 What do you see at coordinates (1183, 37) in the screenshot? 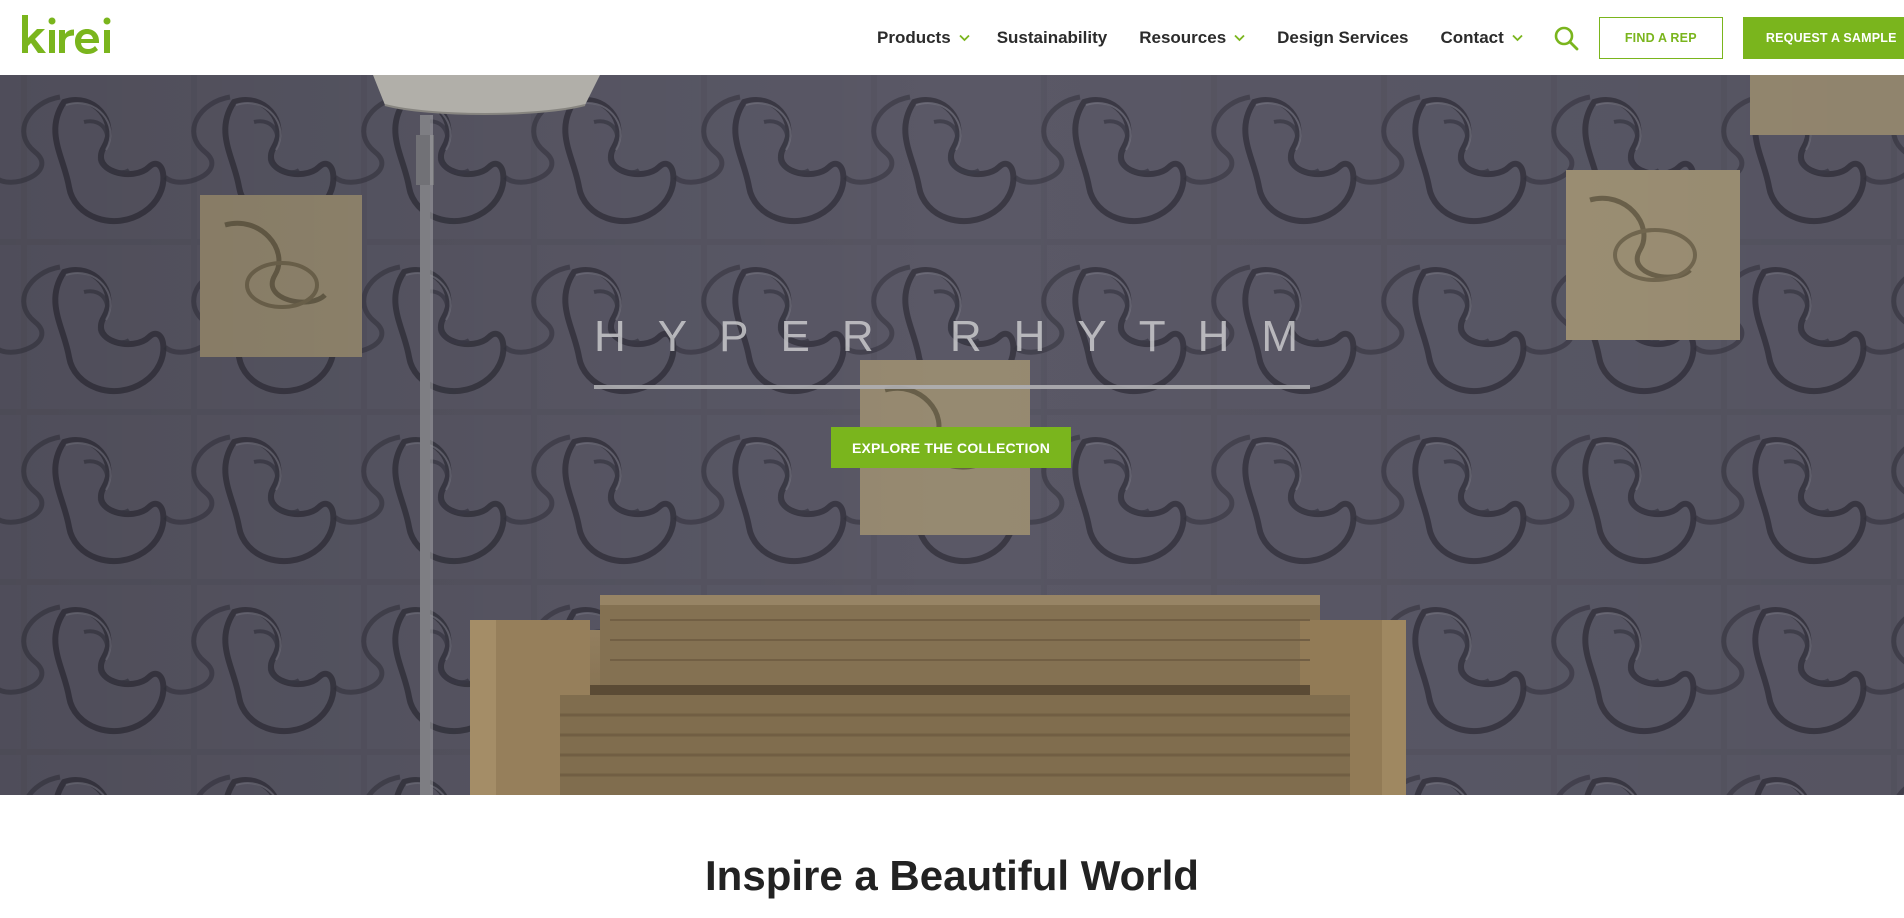
I see `nav-resources-label: Resources` at bounding box center [1183, 37].